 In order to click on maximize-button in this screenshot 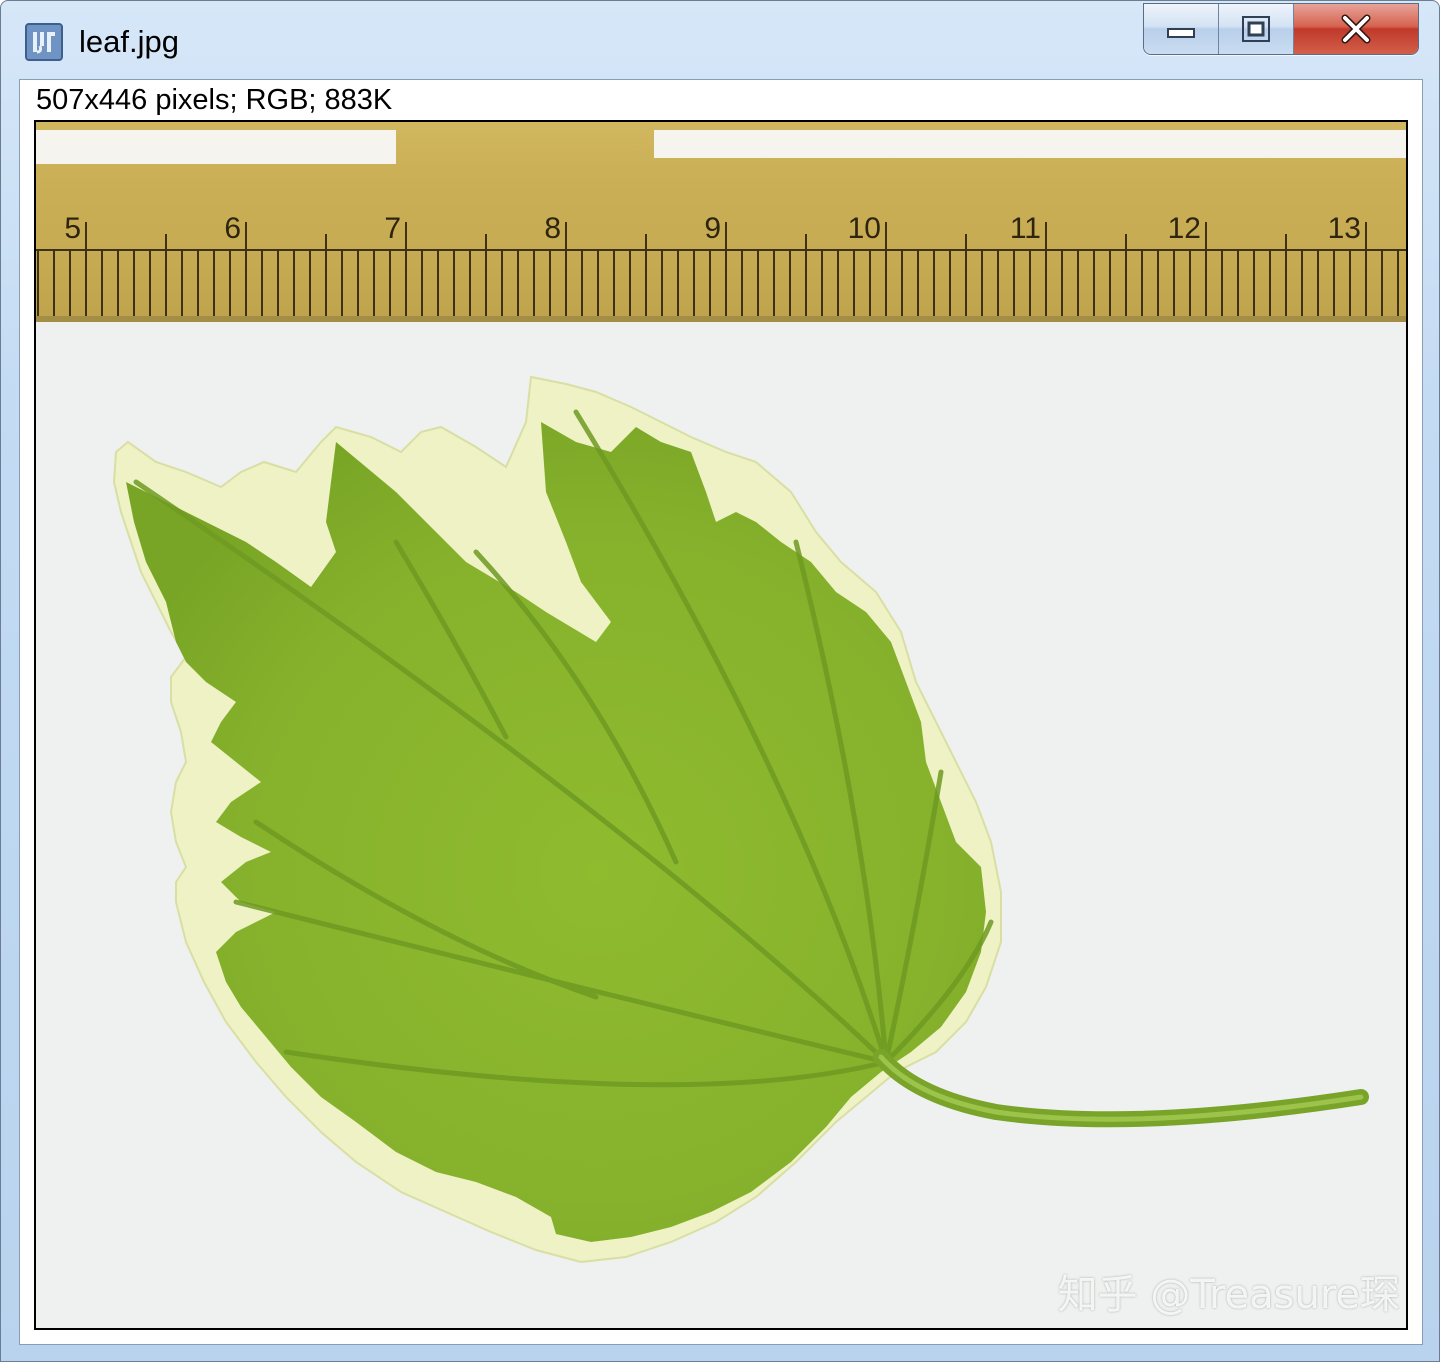, I will do `click(1256, 29)`.